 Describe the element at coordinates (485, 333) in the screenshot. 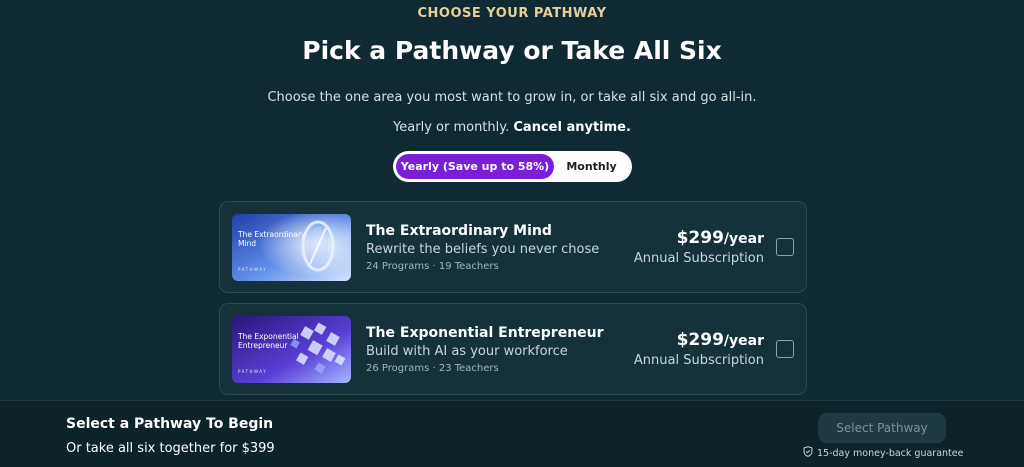

I see `pathway-title: The Exponential Entrepreneur` at that location.